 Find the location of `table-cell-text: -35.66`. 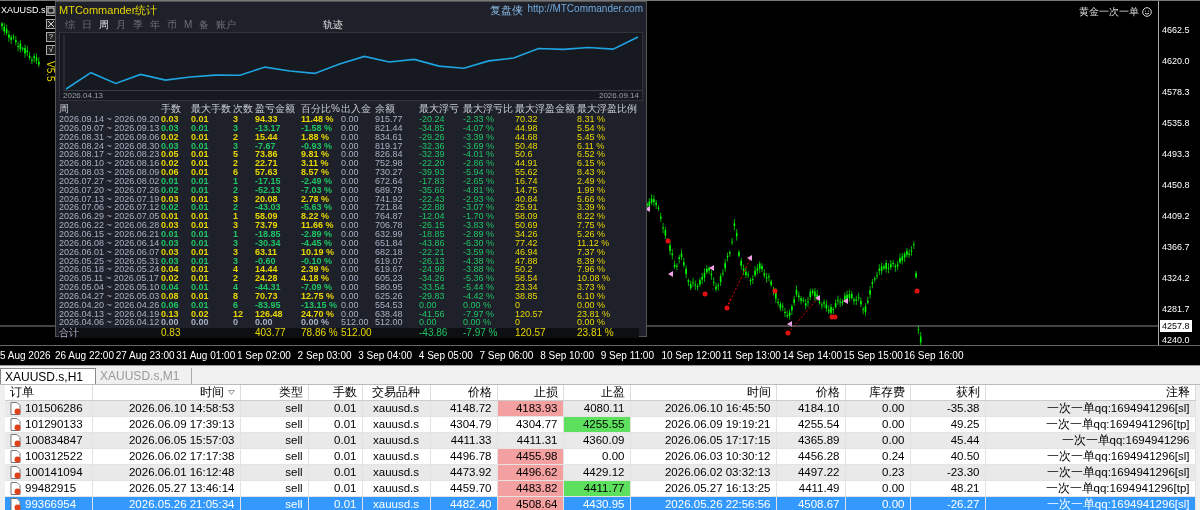

table-cell-text: -35.66 is located at coordinates (432, 190).